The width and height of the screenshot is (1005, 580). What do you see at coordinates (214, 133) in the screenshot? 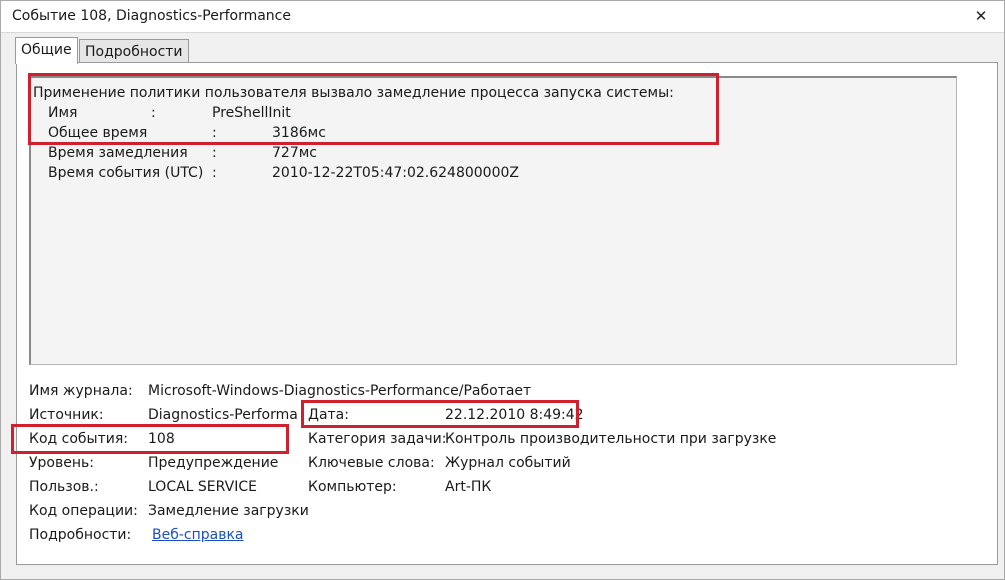
I see `field-total-time-colon: :` at bounding box center [214, 133].